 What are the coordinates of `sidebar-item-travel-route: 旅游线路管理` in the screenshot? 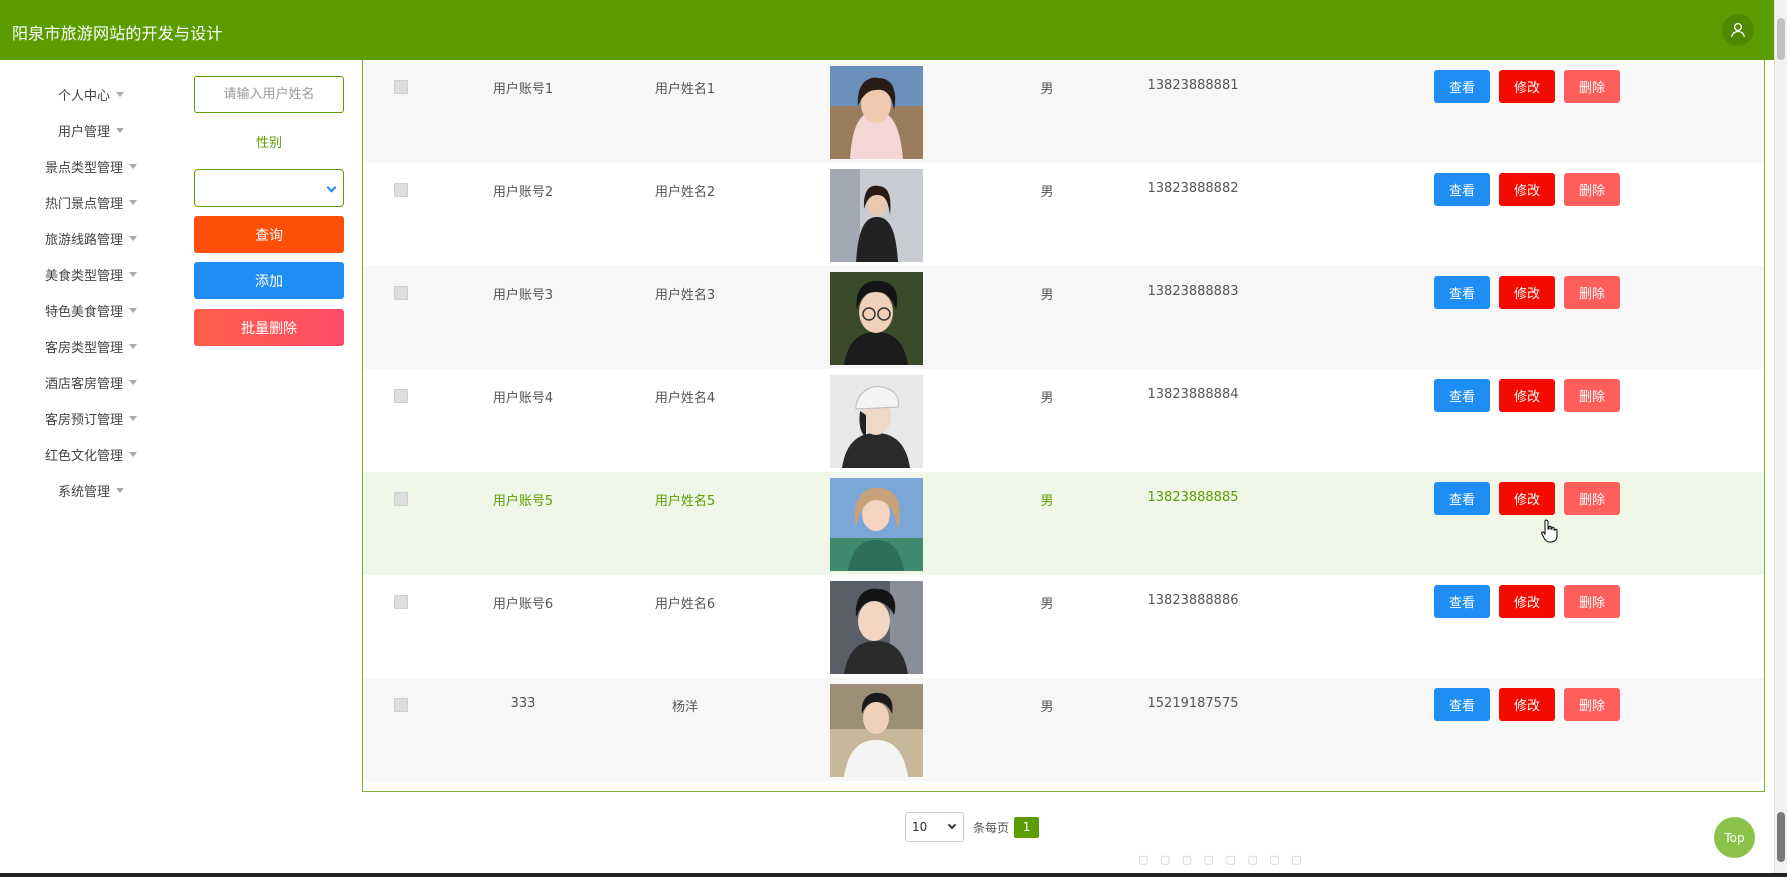 It's located at (91, 238).